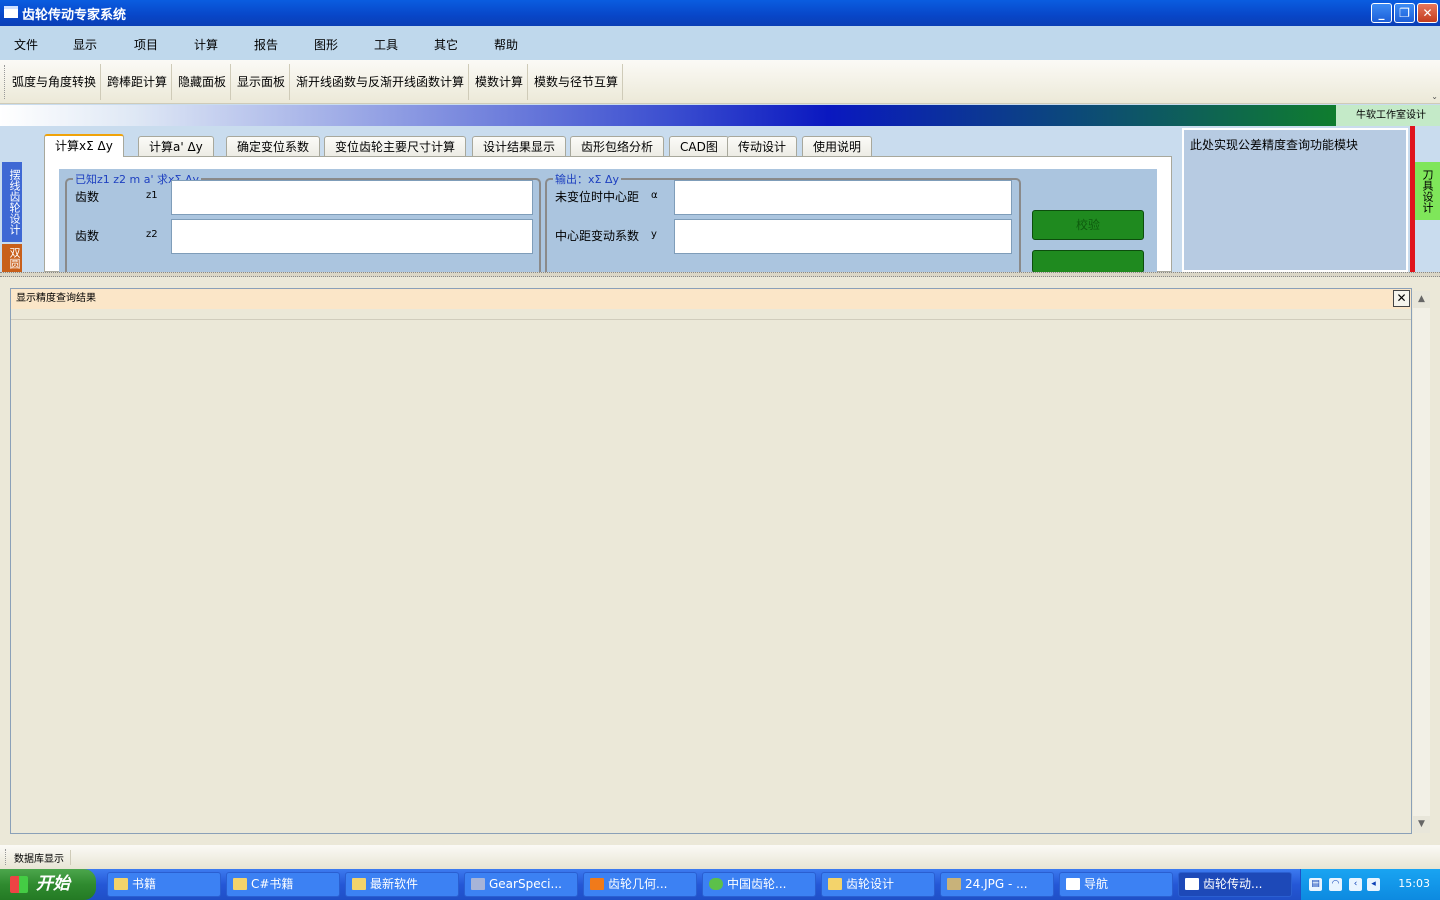  What do you see at coordinates (12, 258) in the screenshot?
I see `side-tab-double: 双圆` at bounding box center [12, 258].